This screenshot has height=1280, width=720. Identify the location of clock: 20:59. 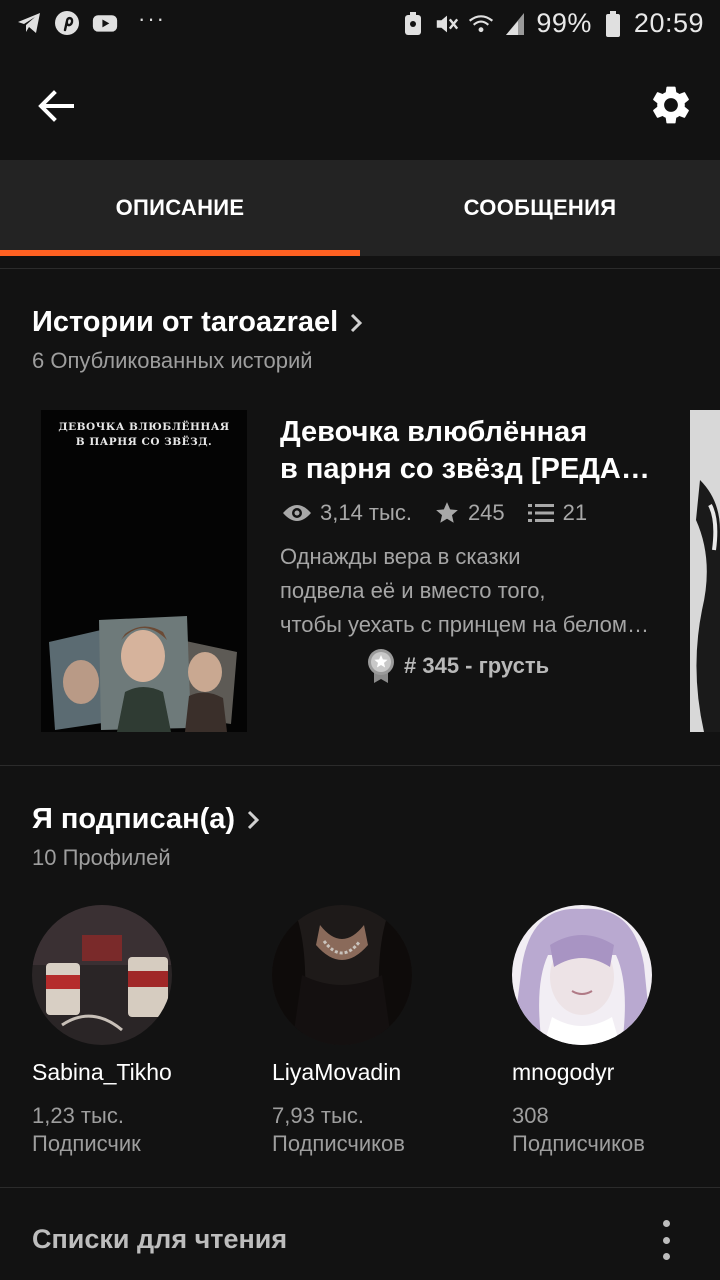
(668, 23).